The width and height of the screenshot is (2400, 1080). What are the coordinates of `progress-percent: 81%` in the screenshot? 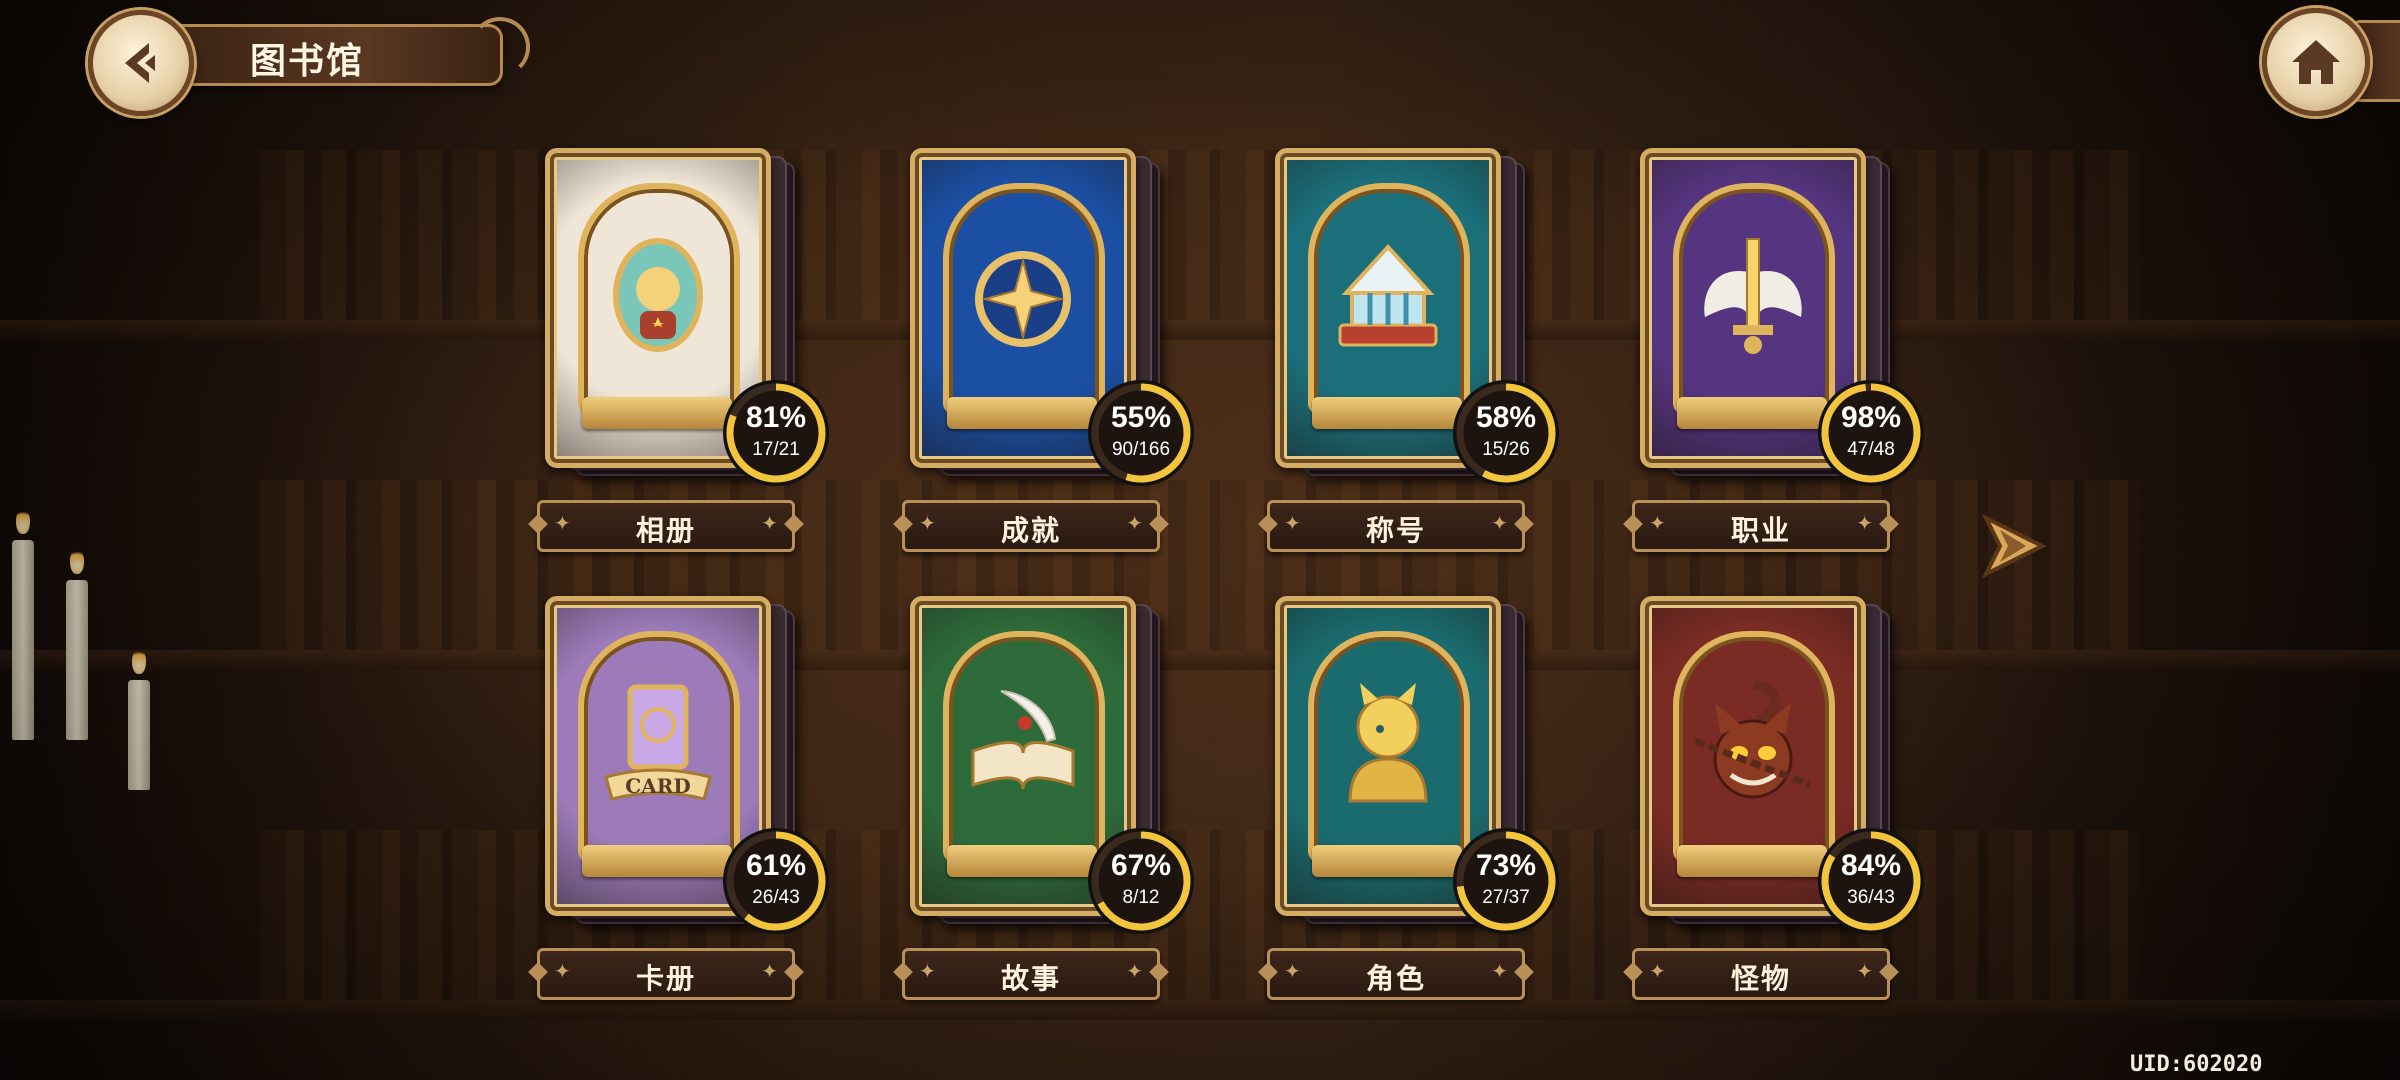 It's located at (776, 417).